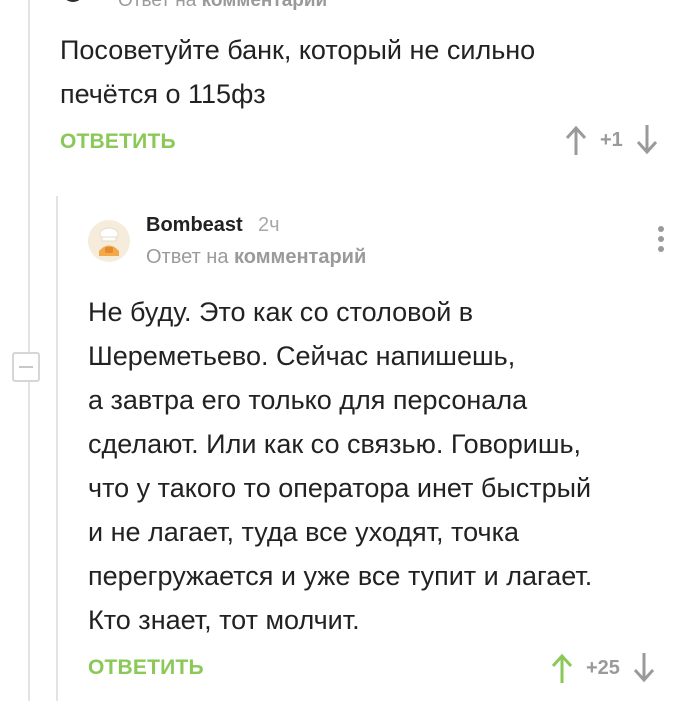  Describe the element at coordinates (146, 668) in the screenshot. I see `reply-button: ОТВЕТИТЬ` at that location.